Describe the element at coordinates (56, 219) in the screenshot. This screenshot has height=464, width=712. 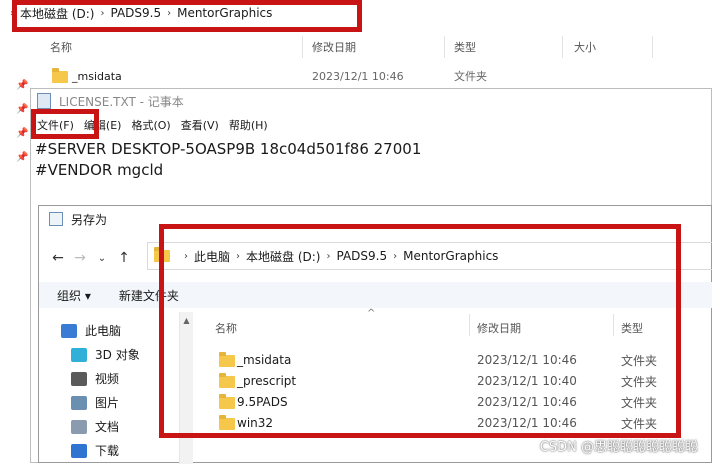
I see `dialog-icon` at that location.